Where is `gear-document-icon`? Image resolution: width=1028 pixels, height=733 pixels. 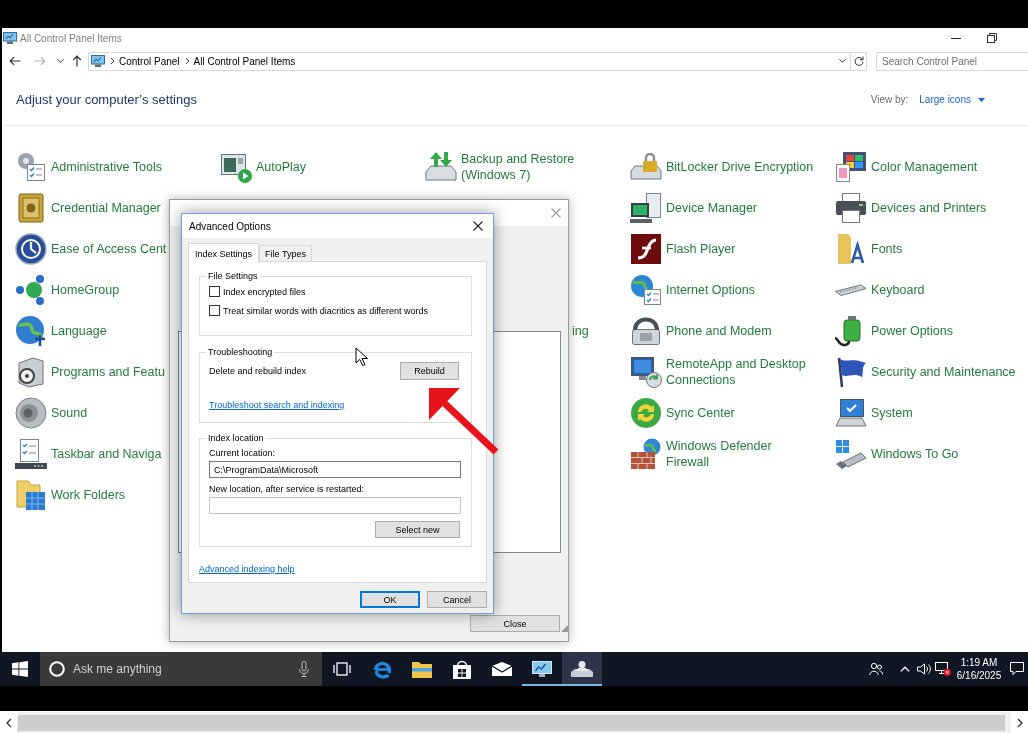 gear-document-icon is located at coordinates (31, 166).